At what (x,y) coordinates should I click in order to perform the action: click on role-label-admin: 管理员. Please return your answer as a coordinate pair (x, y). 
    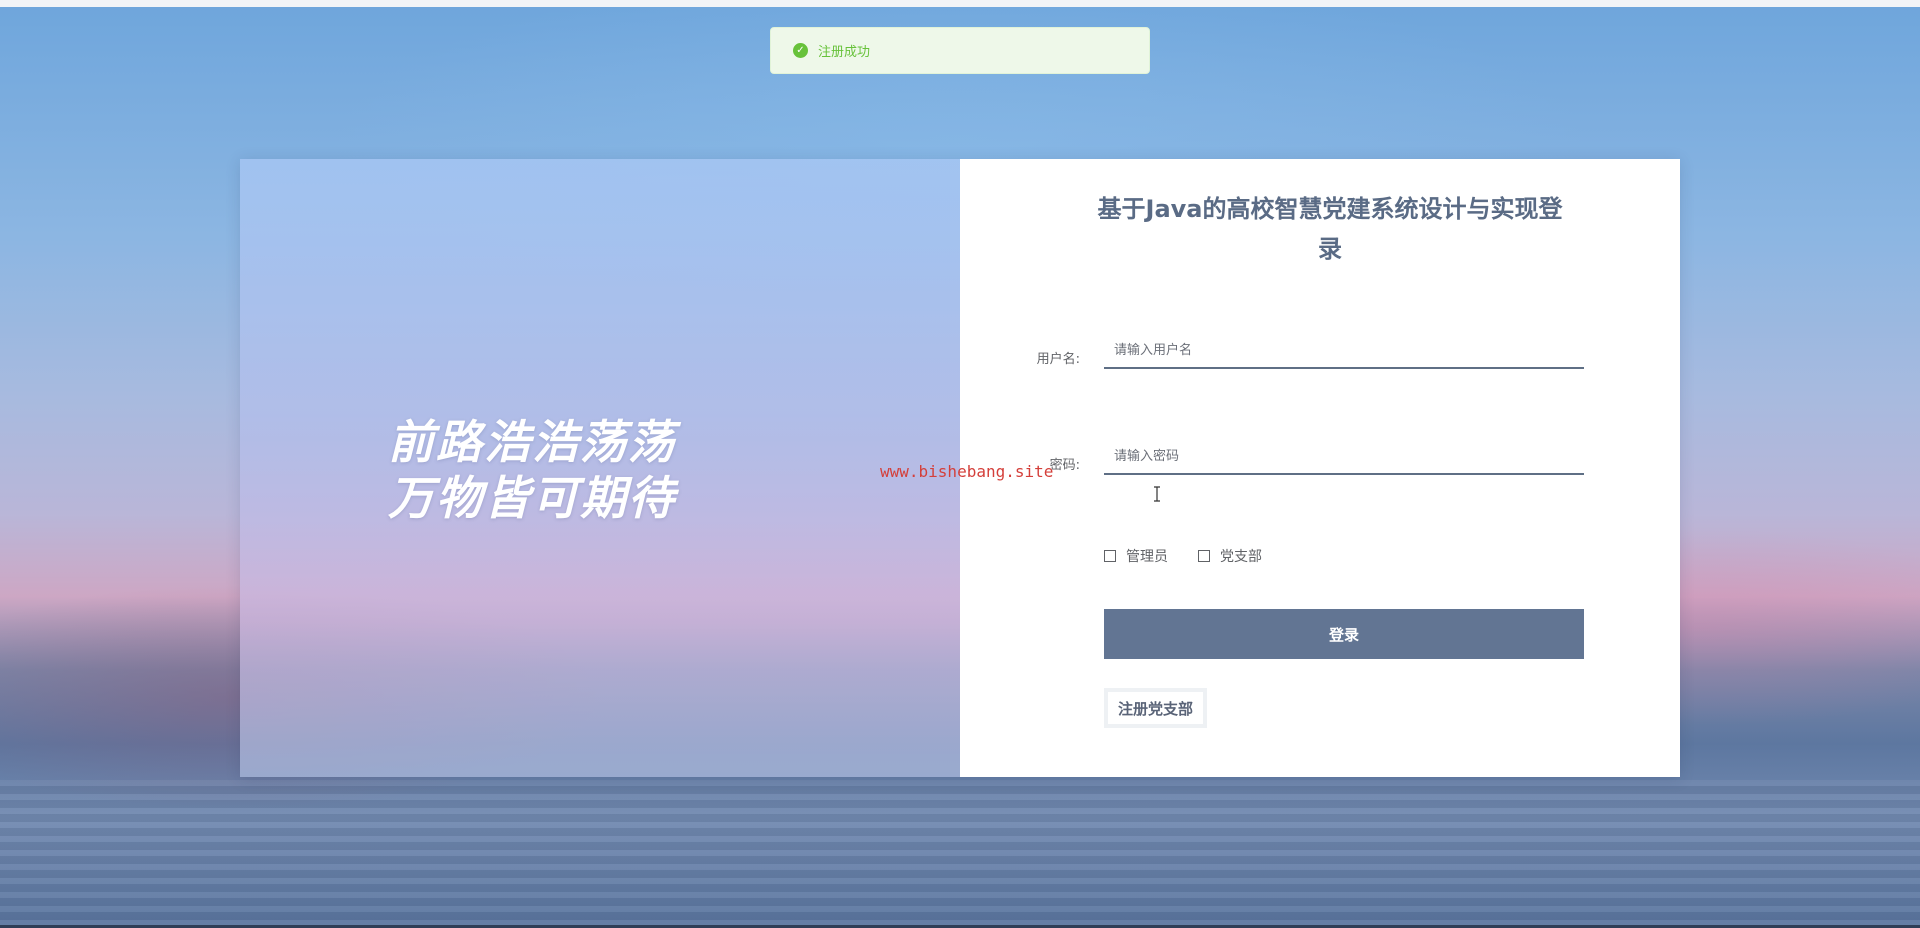
    Looking at the image, I should click on (1147, 557).